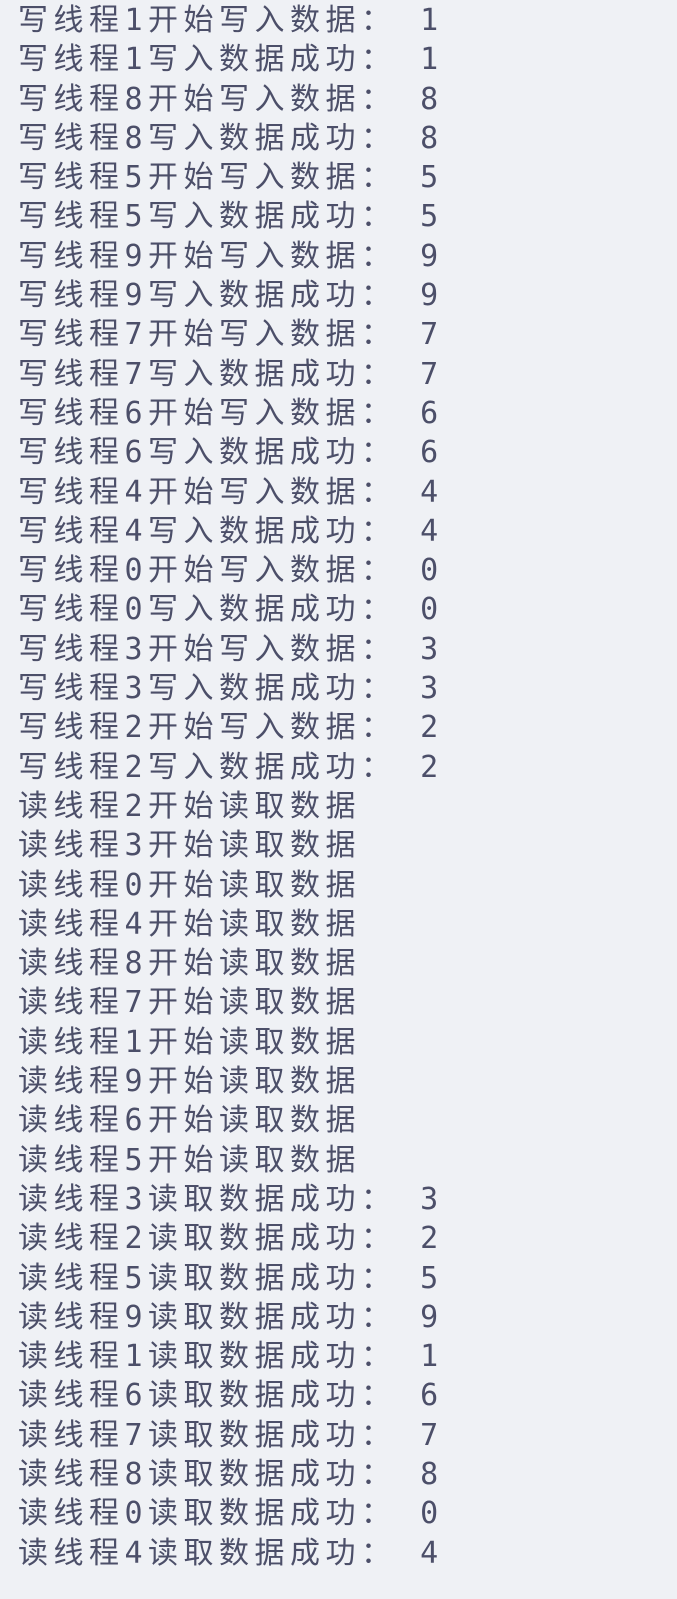 The image size is (677, 1599). What do you see at coordinates (231, 531) in the screenshot?
I see `console-line: 写线程4写入数据成功： 4` at bounding box center [231, 531].